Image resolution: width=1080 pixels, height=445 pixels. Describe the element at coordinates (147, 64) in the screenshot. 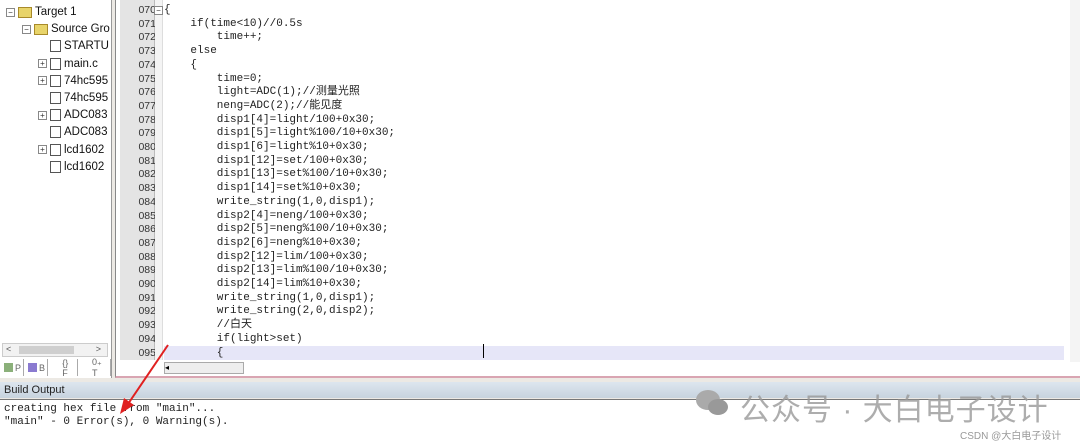

I see `line-number: 074` at that location.